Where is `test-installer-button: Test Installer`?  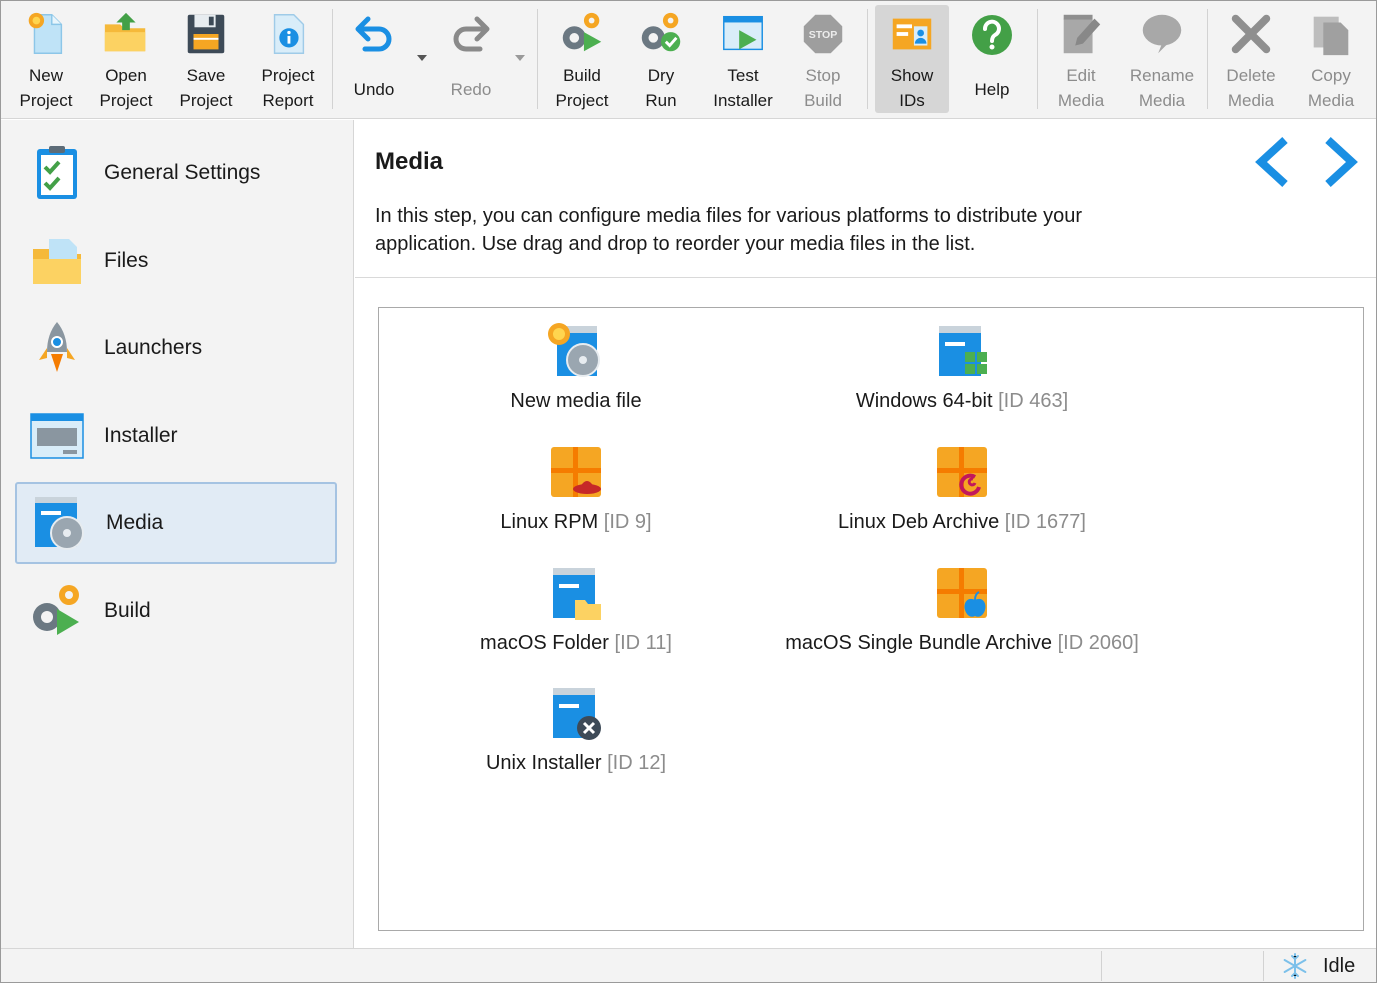
test-installer-button: Test Installer is located at coordinates (743, 59).